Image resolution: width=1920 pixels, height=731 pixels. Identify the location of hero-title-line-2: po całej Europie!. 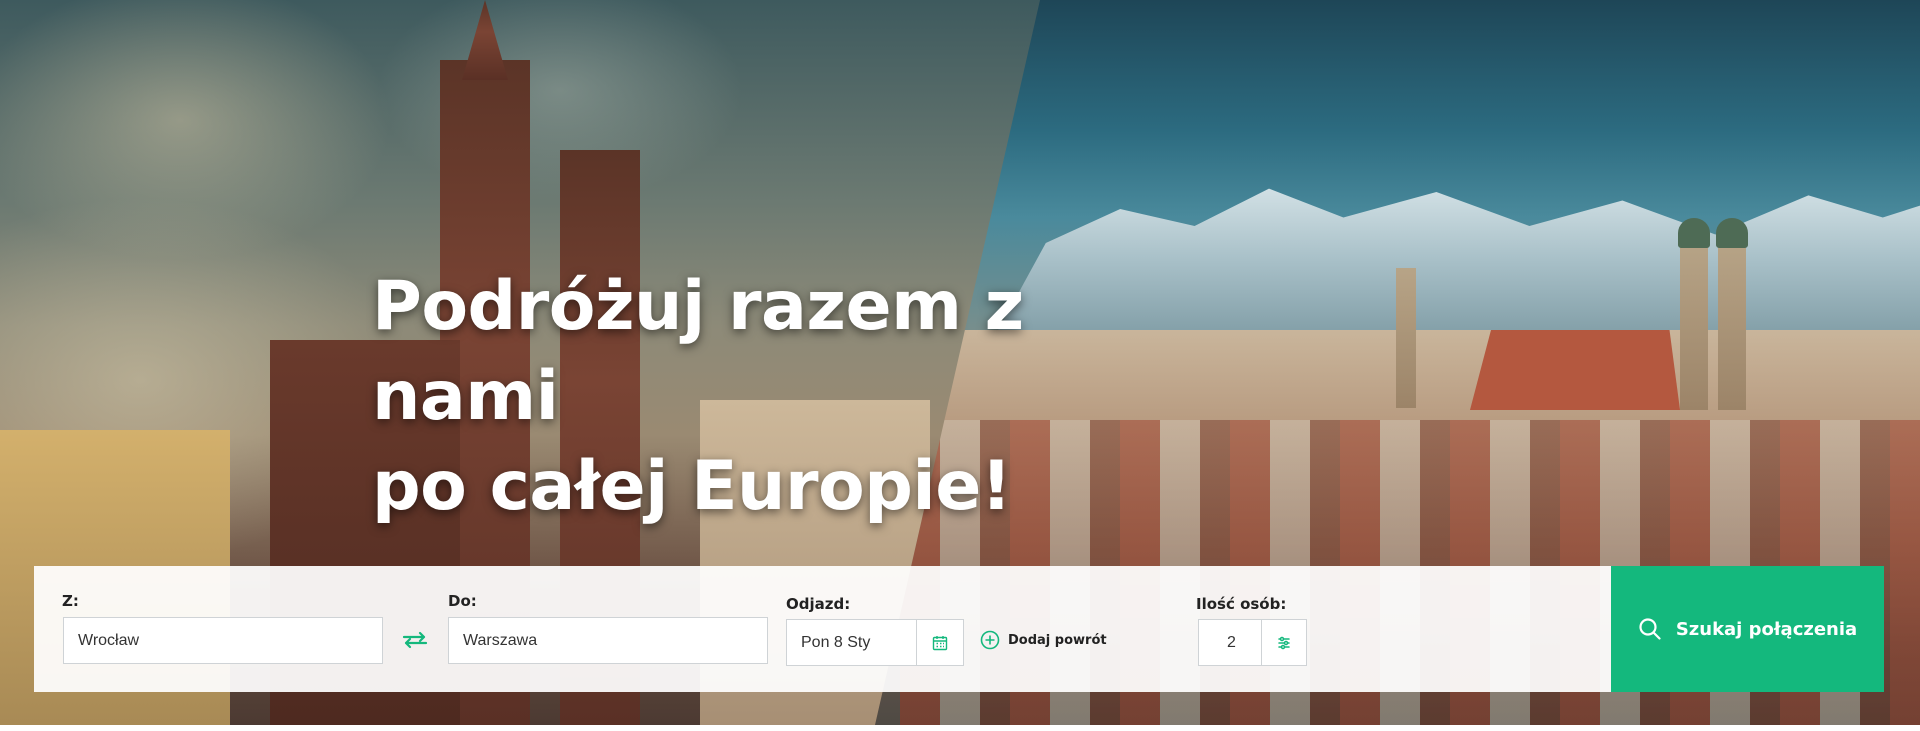
(692, 486).